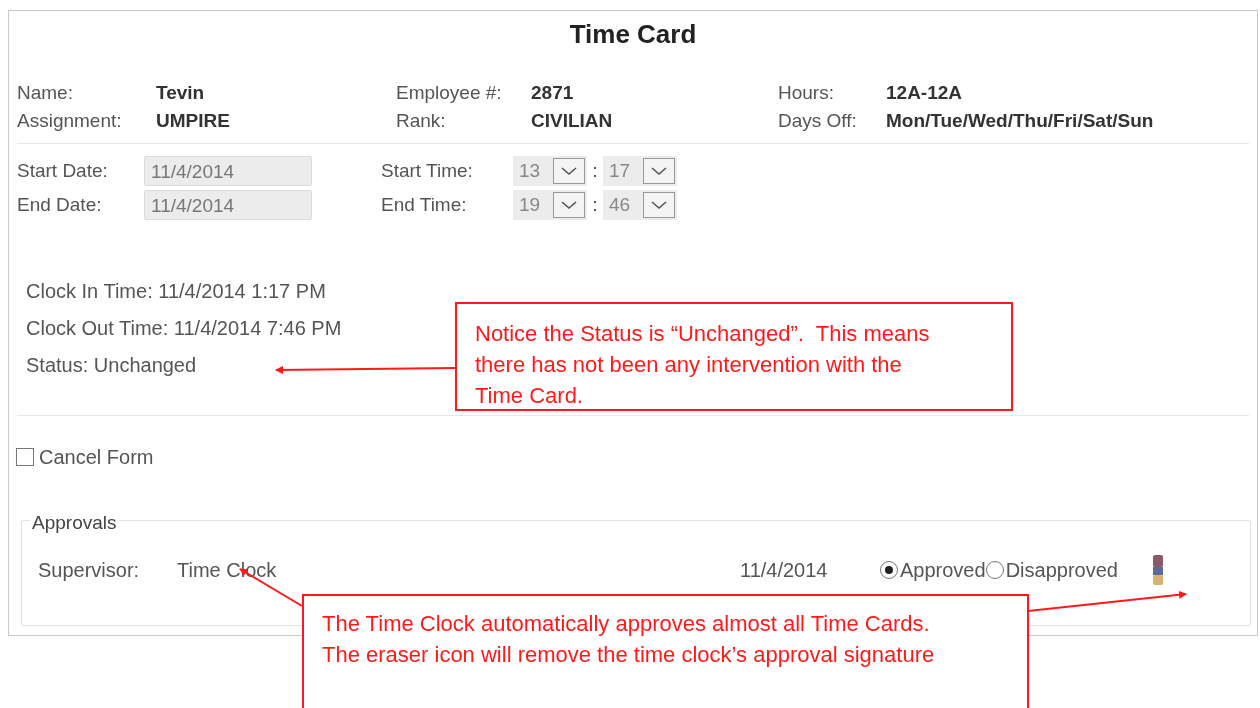 This screenshot has height=708, width=1260. I want to click on time-select: 19, so click(550, 205).